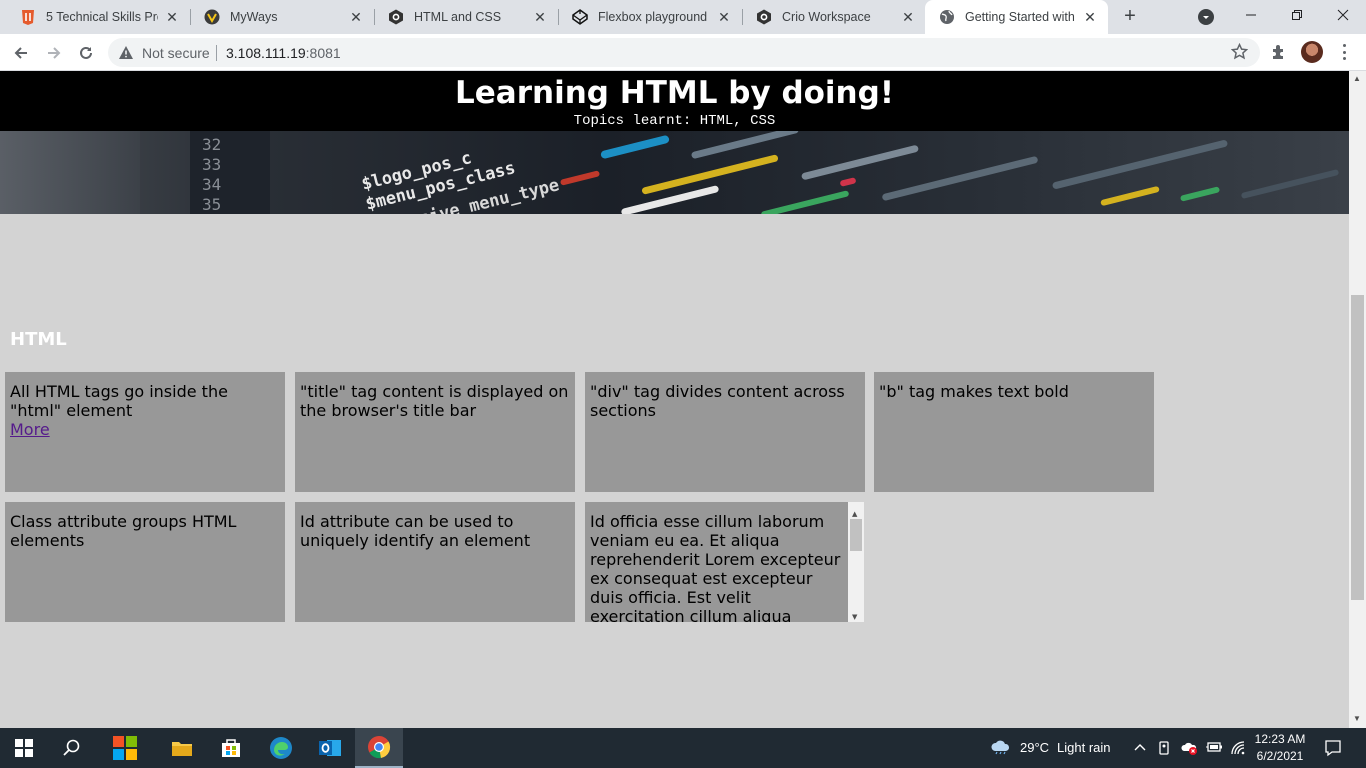 This screenshot has height=768, width=1366. I want to click on tab-title: Getting Started with H, so click(1020, 17).